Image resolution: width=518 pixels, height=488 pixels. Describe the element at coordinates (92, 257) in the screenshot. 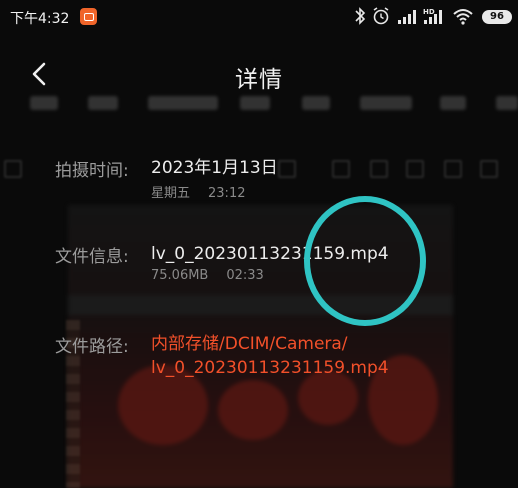

I see `file-info-label: 文件信息:` at that location.